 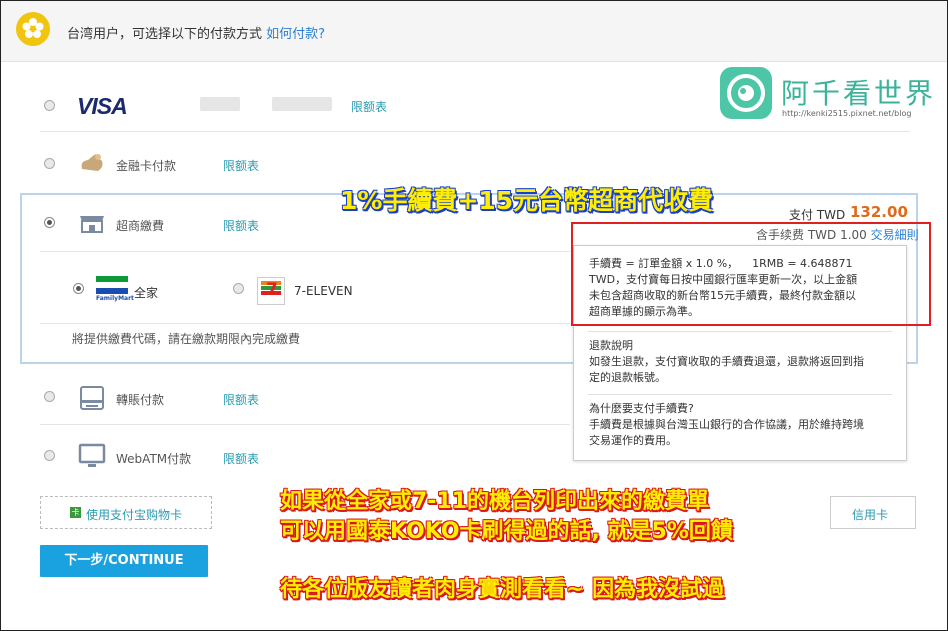 I want to click on store-label: 超商繳費, so click(x=140, y=226).